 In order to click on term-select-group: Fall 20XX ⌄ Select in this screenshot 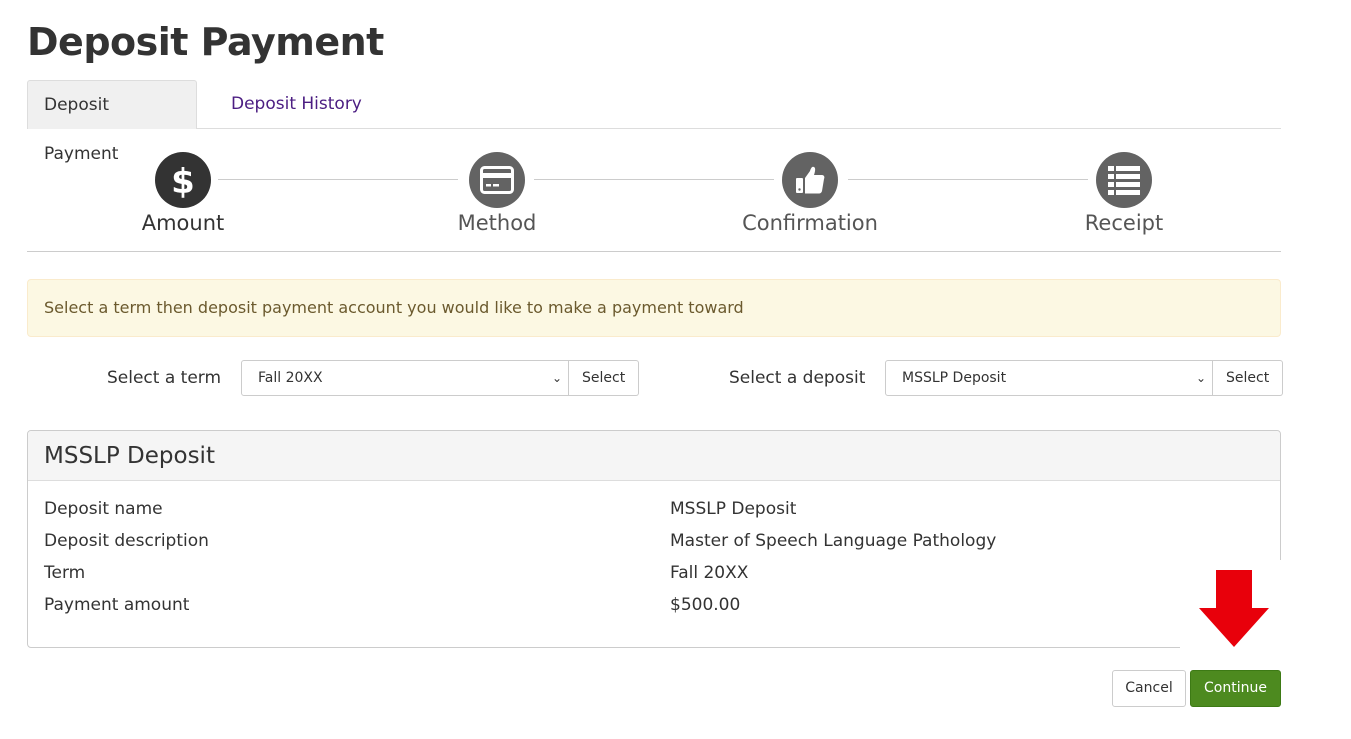, I will do `click(440, 378)`.